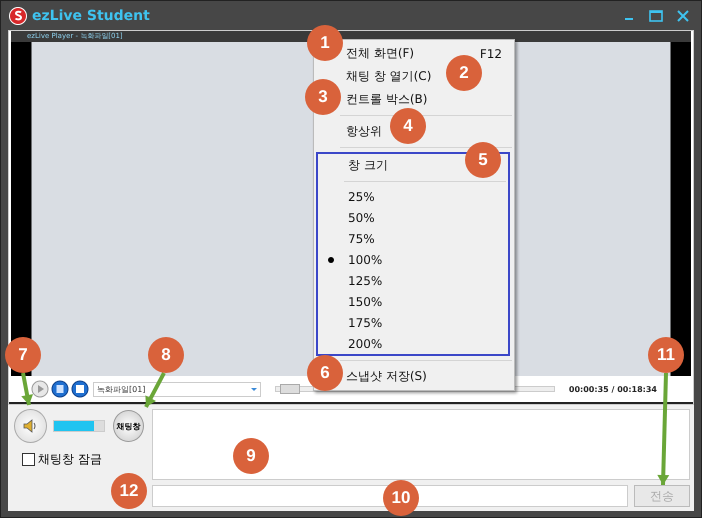 The width and height of the screenshot is (702, 518). What do you see at coordinates (683, 16) in the screenshot?
I see `close-icon` at bounding box center [683, 16].